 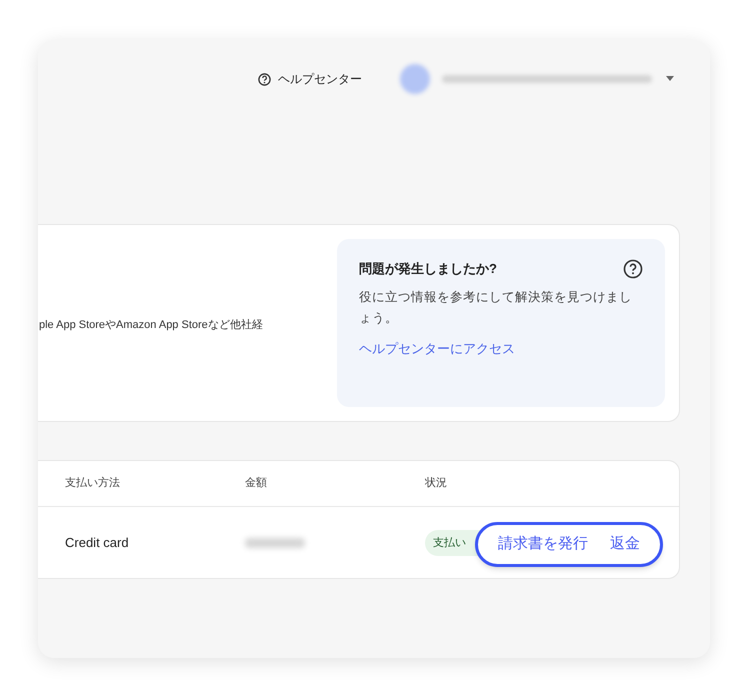 What do you see at coordinates (496, 308) in the screenshot?
I see `help-panel-text: 役に立つ情報を参考にして解決策を見つけましょう。` at bounding box center [496, 308].